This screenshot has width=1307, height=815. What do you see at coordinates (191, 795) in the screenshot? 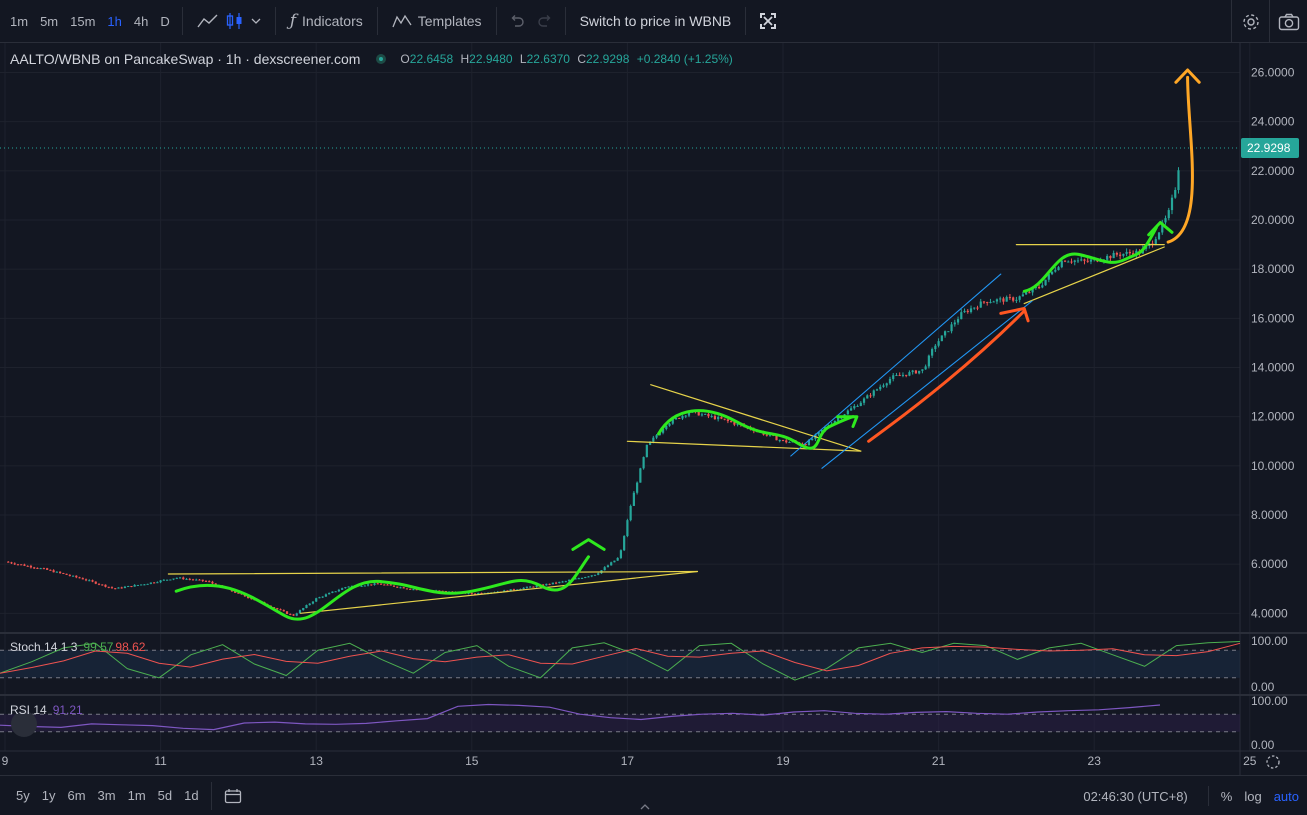
I see `range-1d: 1d` at bounding box center [191, 795].